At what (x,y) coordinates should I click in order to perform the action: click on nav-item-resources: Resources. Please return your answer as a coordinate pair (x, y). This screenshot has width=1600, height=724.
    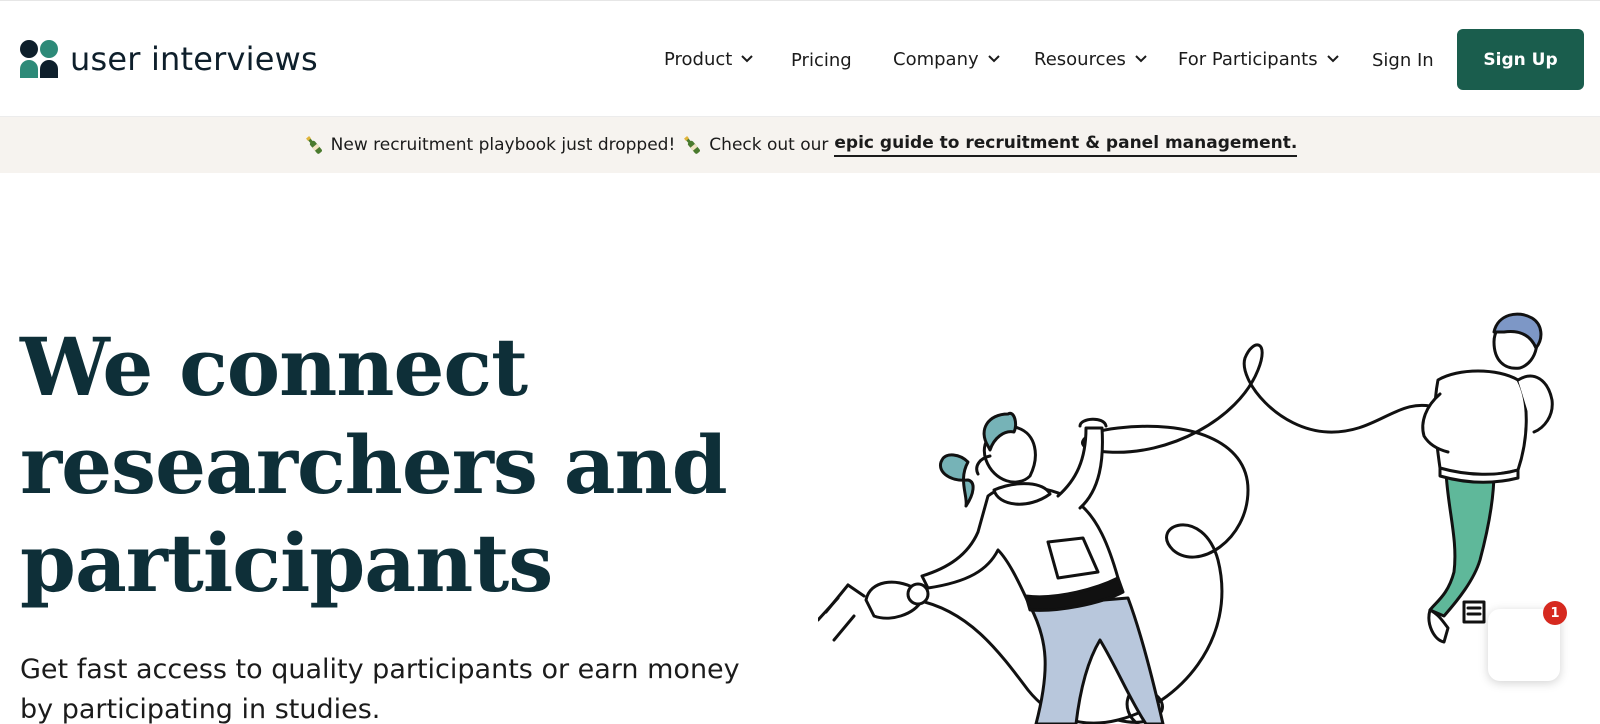
    Looking at the image, I should click on (1091, 59).